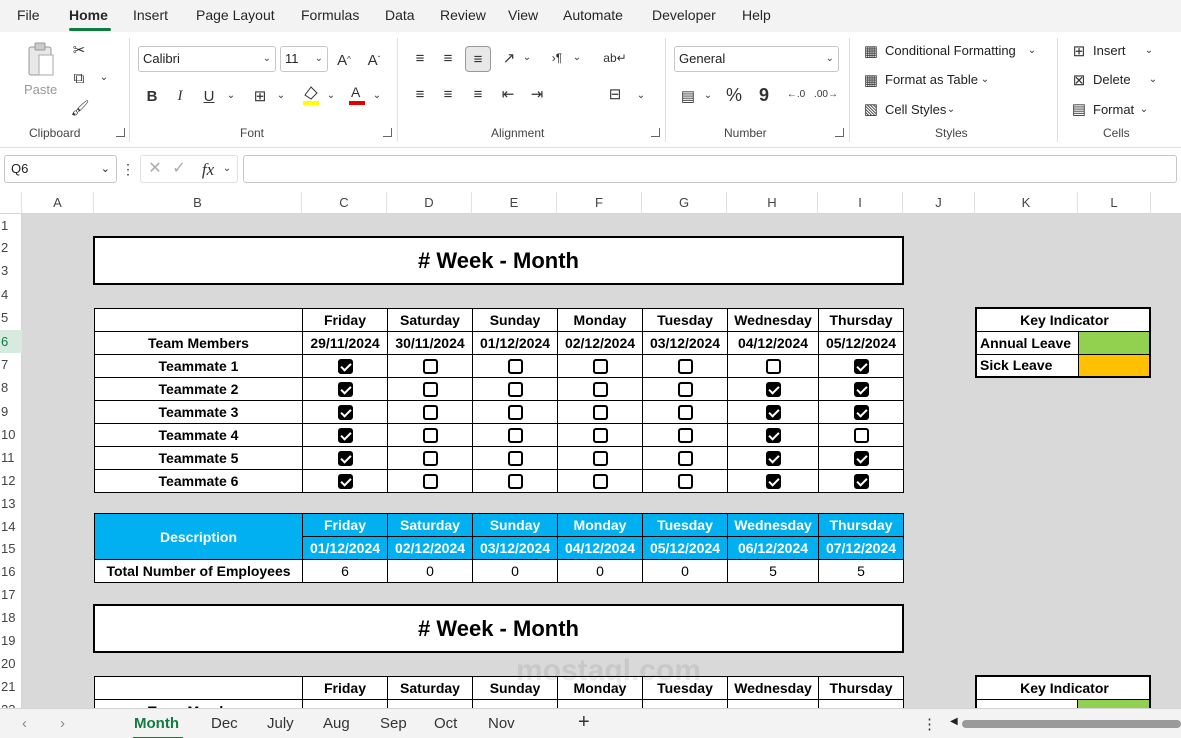  I want to click on column-header-c: C, so click(344, 203).